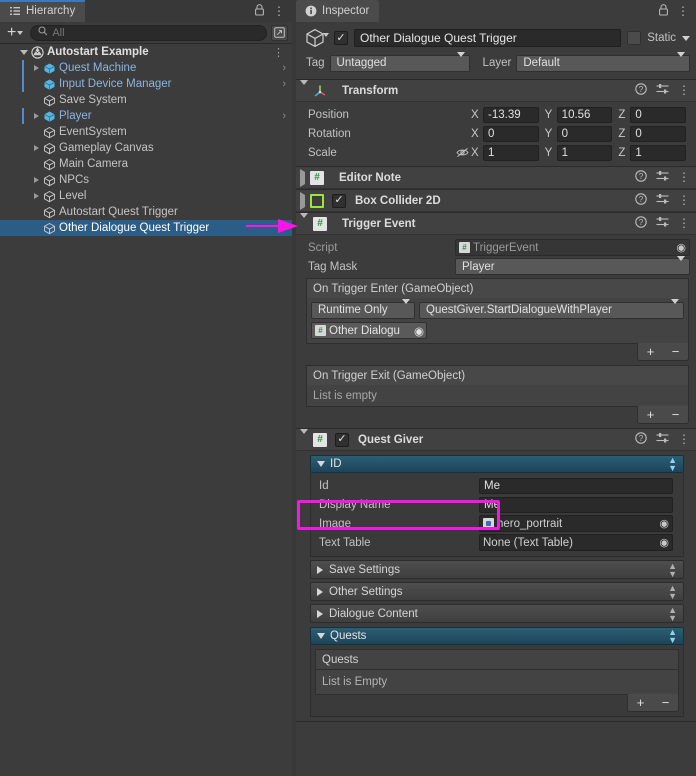 Image resolution: width=696 pixels, height=776 pixels. I want to click on function-dropdown: QuestGiver.StartDialogueWithPlayer, so click(551, 309).